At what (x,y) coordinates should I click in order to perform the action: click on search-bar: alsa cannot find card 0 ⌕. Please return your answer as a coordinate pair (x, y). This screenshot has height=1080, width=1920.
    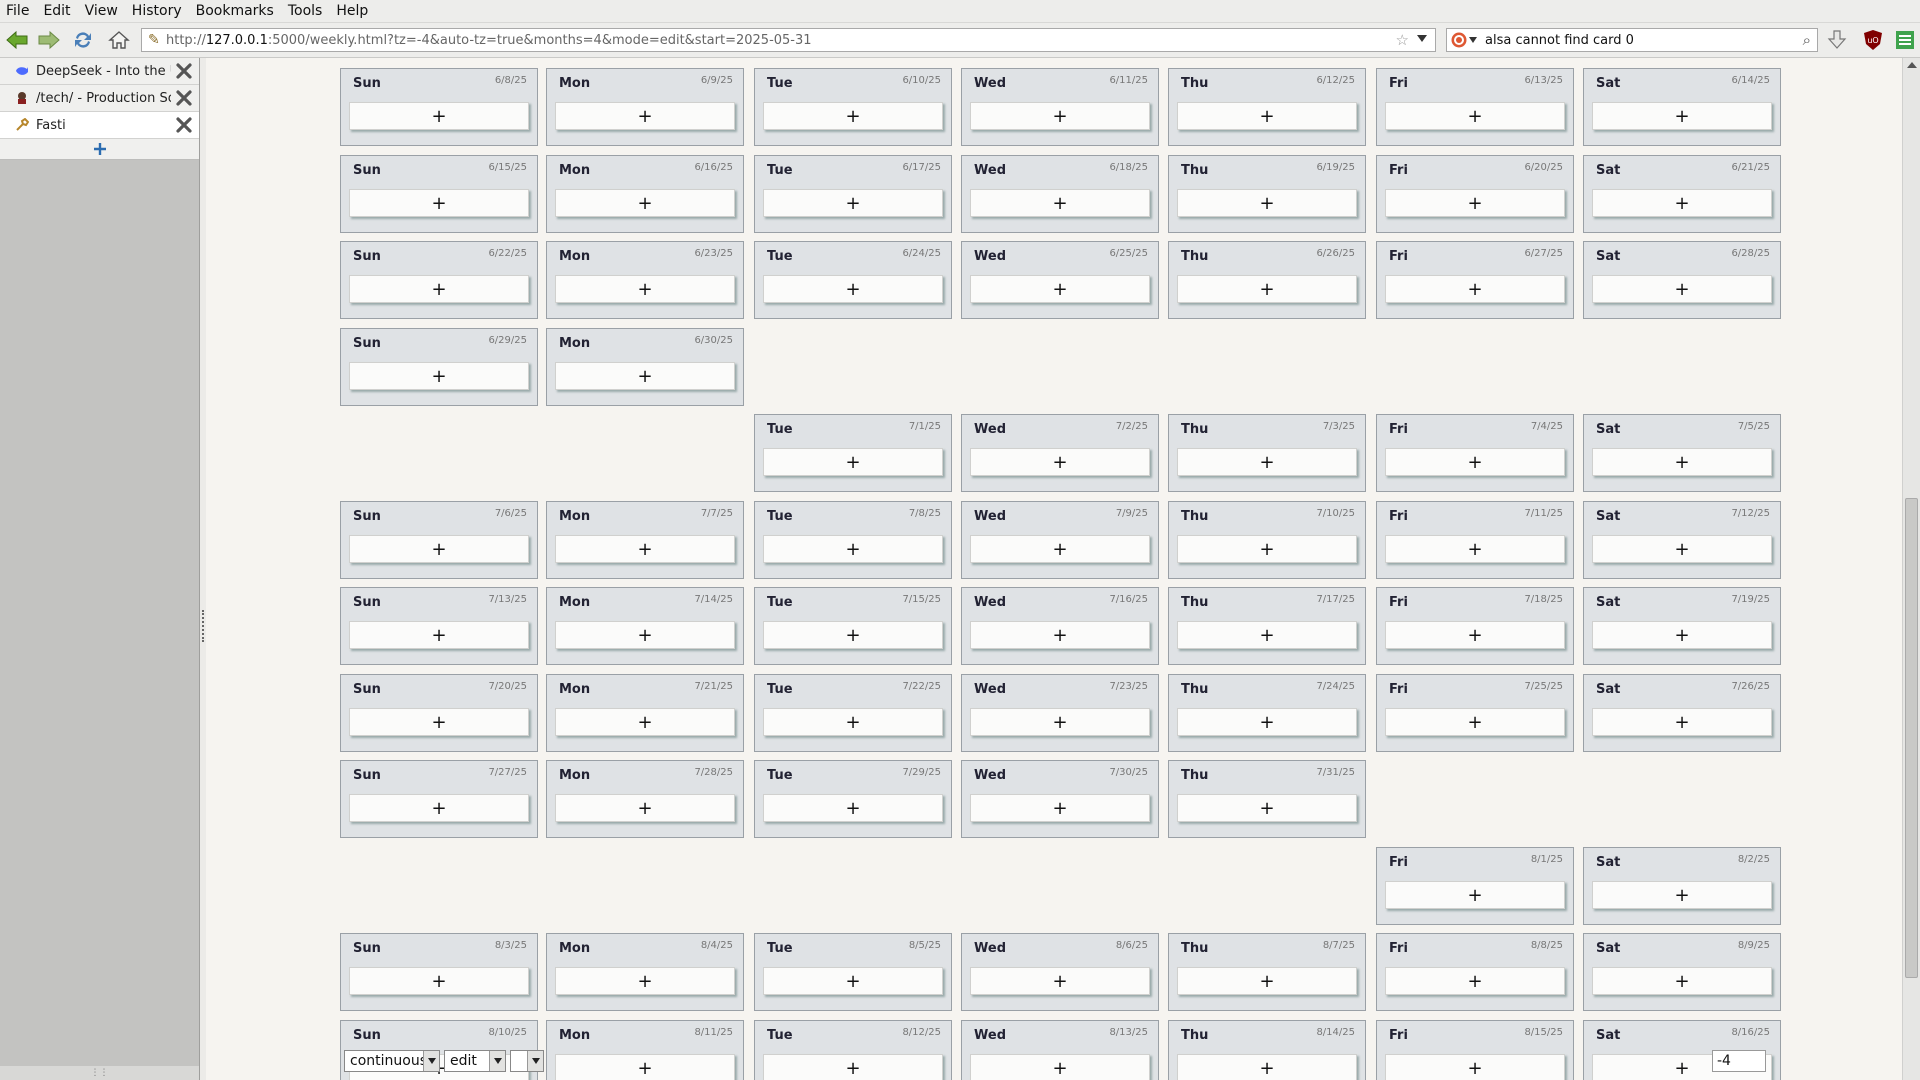
    Looking at the image, I should click on (1632, 40).